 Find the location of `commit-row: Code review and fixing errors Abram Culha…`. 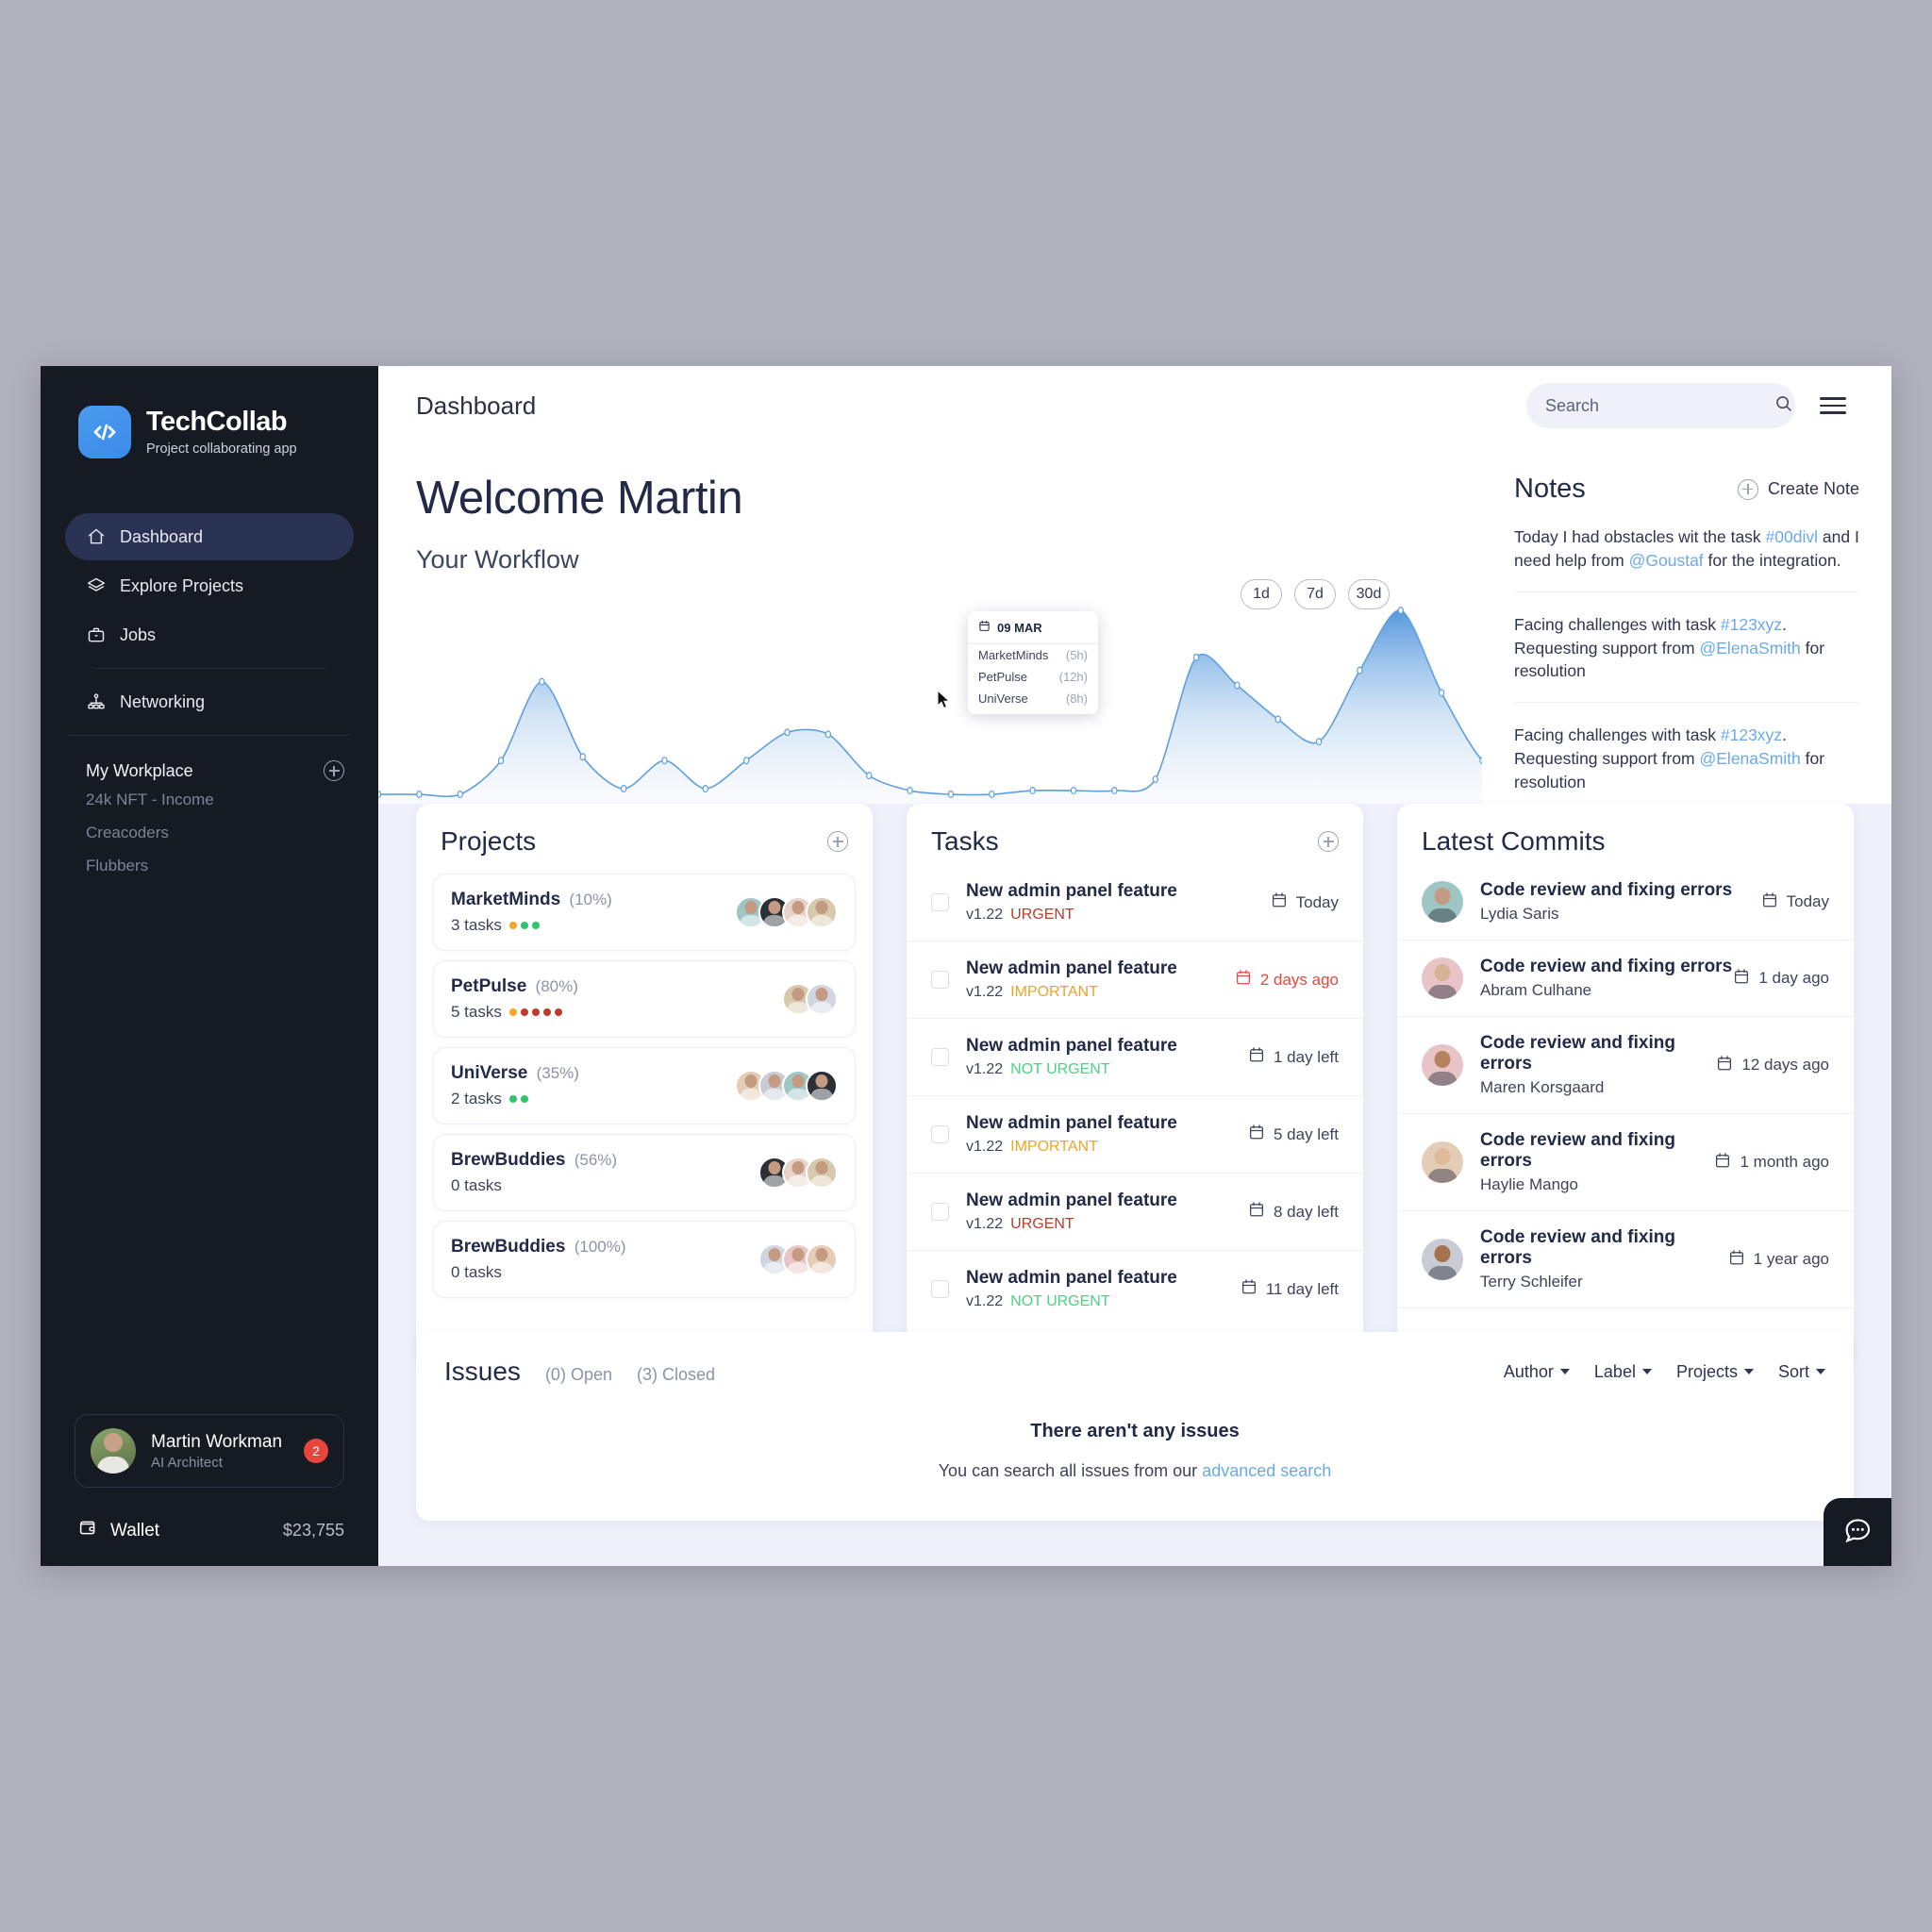

commit-row: Code review and fixing errors Abram Culha… is located at coordinates (1625, 979).